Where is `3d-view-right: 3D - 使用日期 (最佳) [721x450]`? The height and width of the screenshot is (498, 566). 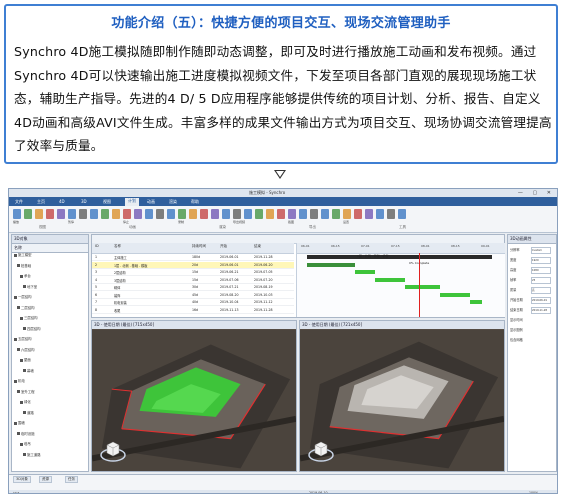 3d-view-right: 3D - 使用日期 (最佳) [721x450] is located at coordinates (402, 396).